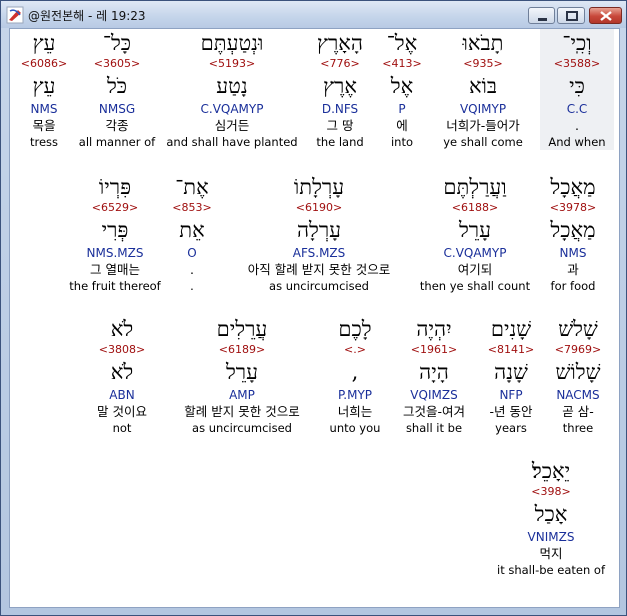 This screenshot has width=627, height=616. Describe the element at coordinates (578, 372) in the screenshot. I see `lemma-word: שָׁלוֹשׁ` at that location.